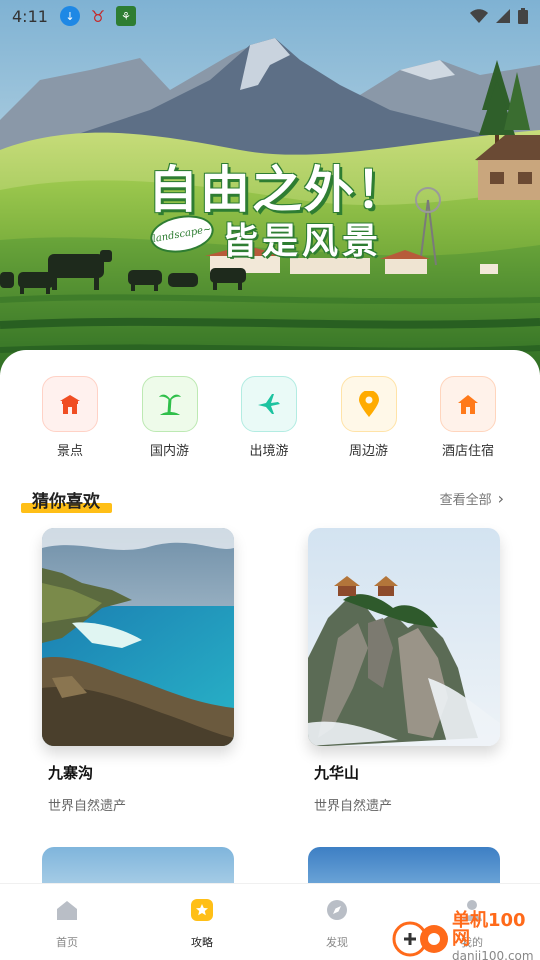  Describe the element at coordinates (67, 924) in the screenshot. I see `nav-home: 首页` at that location.